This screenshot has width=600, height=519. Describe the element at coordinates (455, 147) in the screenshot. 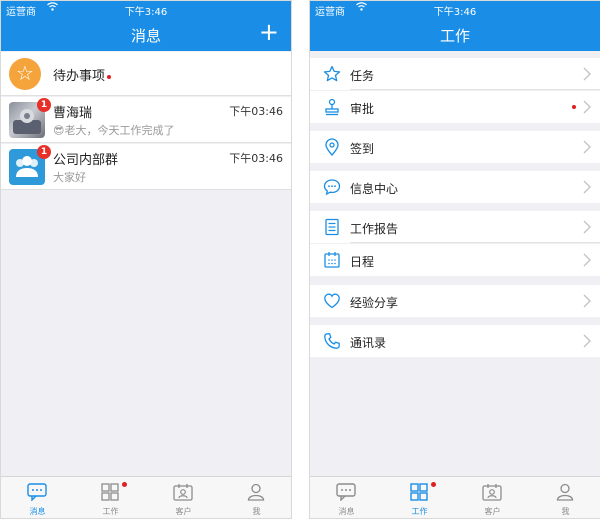

I see `work-item-checkin: 签到` at that location.